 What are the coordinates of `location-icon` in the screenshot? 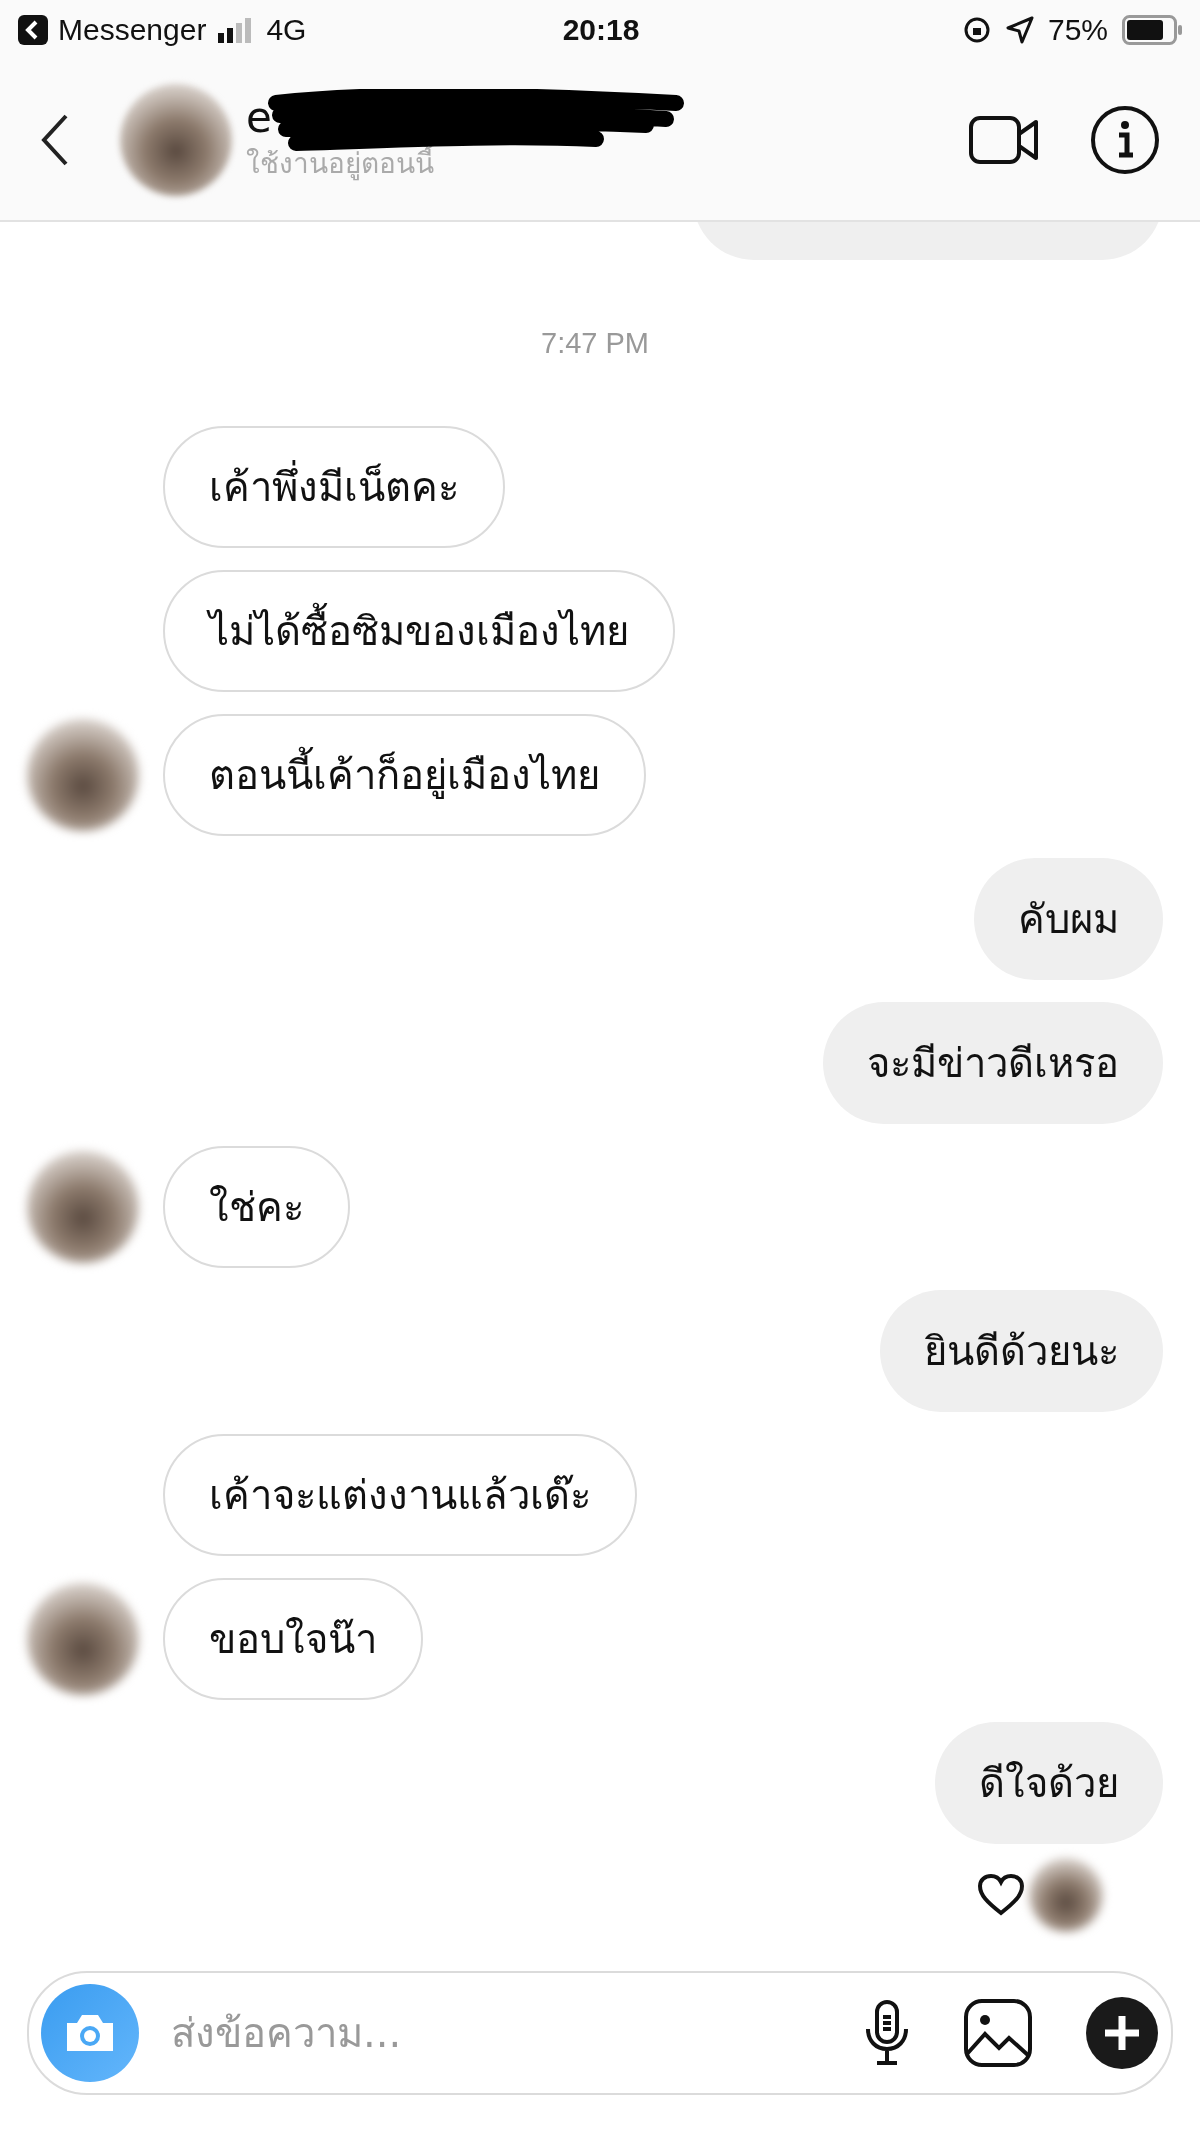 It's located at (1019, 30).